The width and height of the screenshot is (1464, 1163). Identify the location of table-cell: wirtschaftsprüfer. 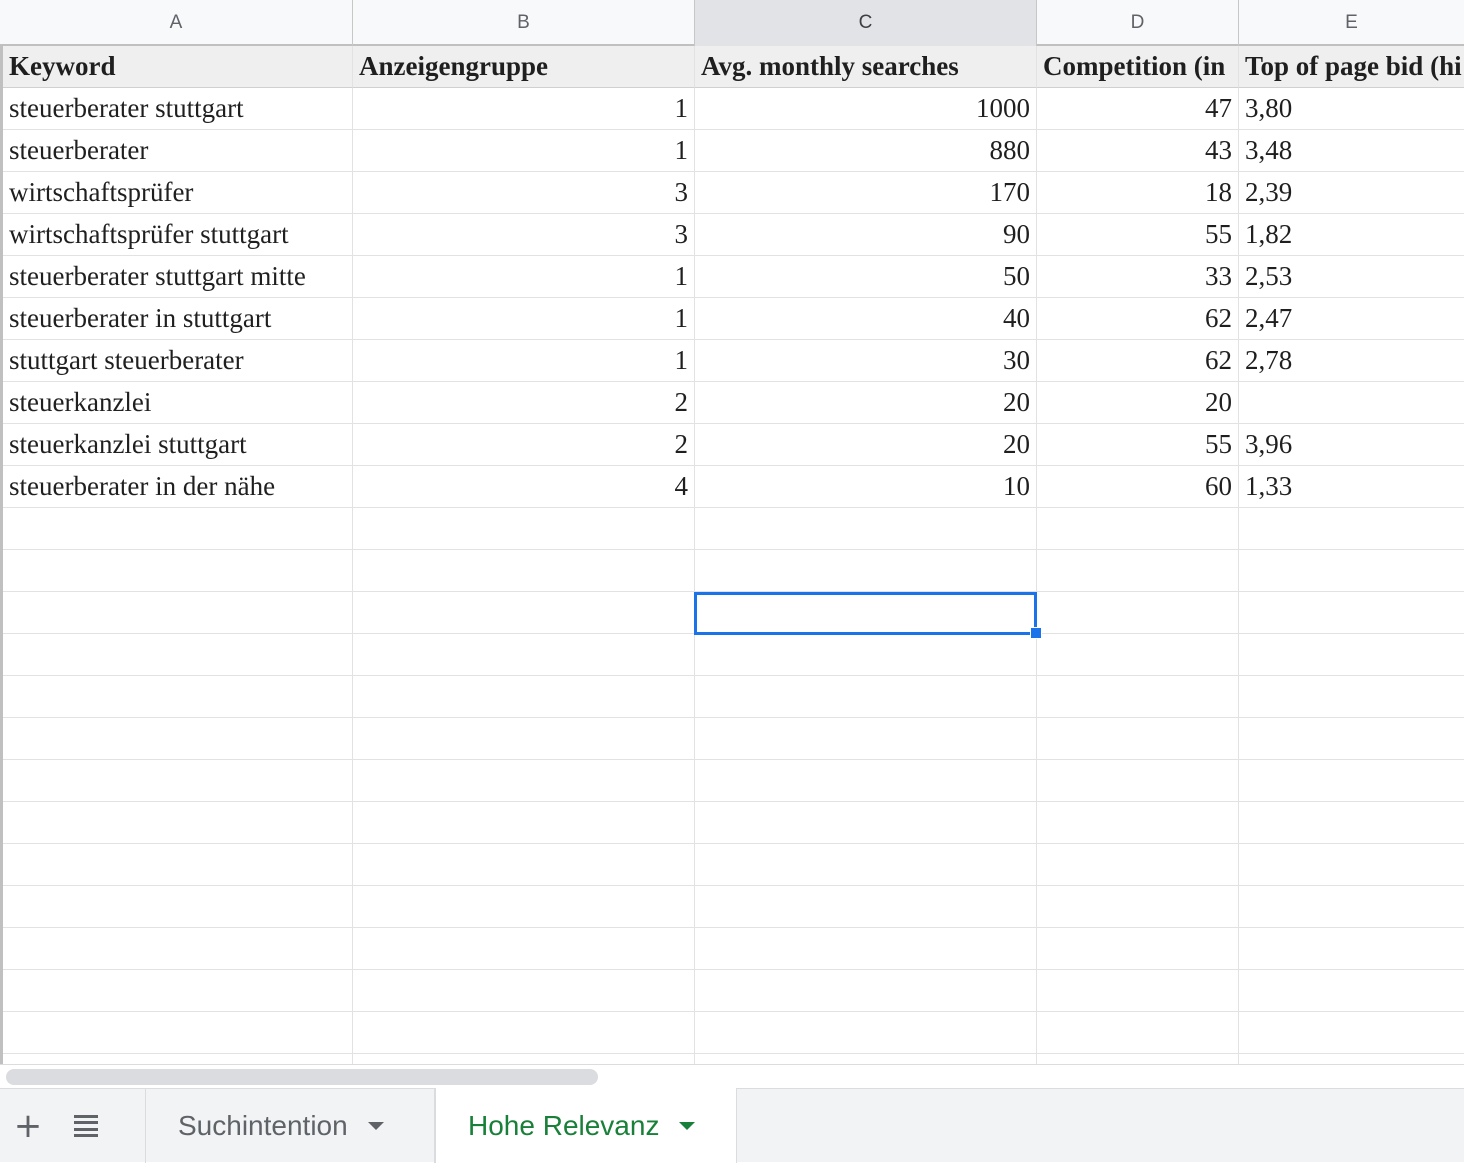
(178, 193).